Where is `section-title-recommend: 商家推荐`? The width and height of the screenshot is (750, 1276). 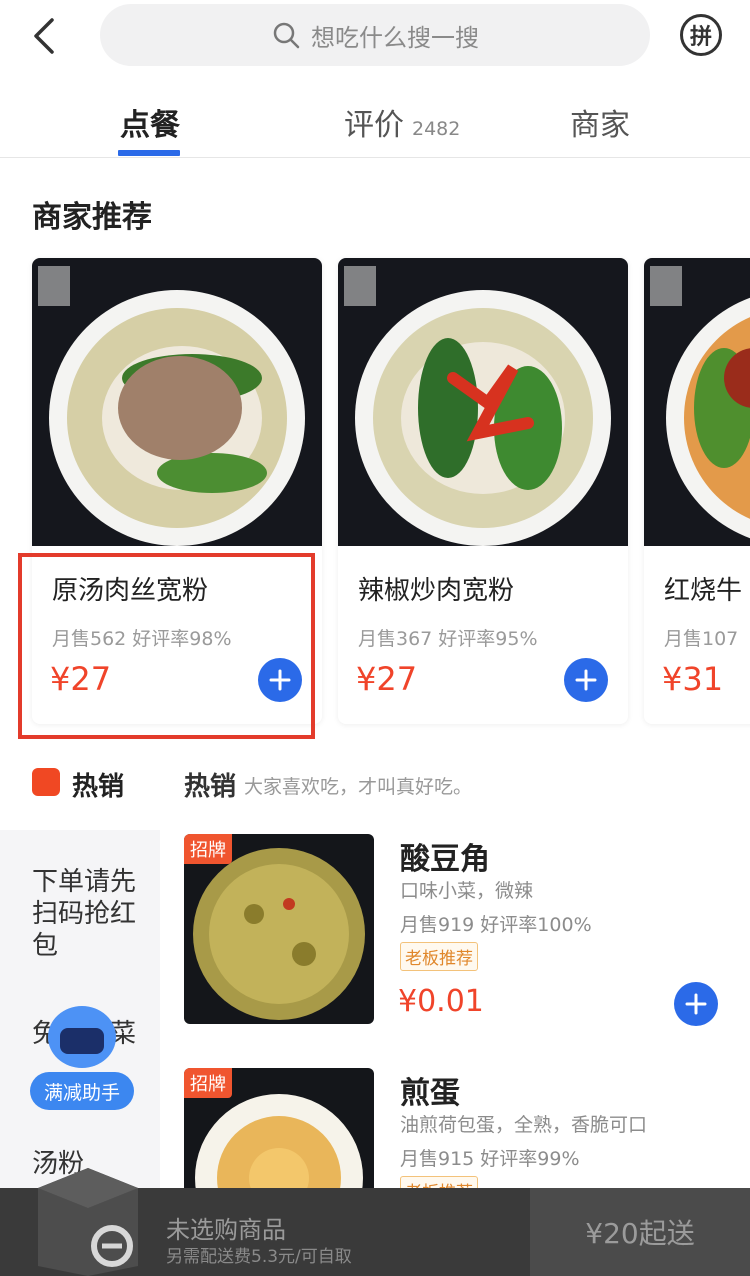 section-title-recommend: 商家推荐 is located at coordinates (92, 217).